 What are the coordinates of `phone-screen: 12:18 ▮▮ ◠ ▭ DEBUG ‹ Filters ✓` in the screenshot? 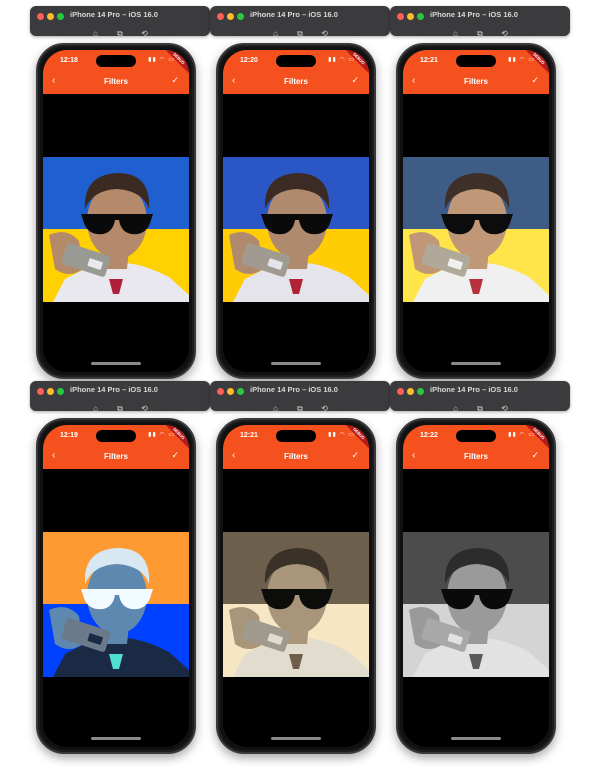 It's located at (116, 211).